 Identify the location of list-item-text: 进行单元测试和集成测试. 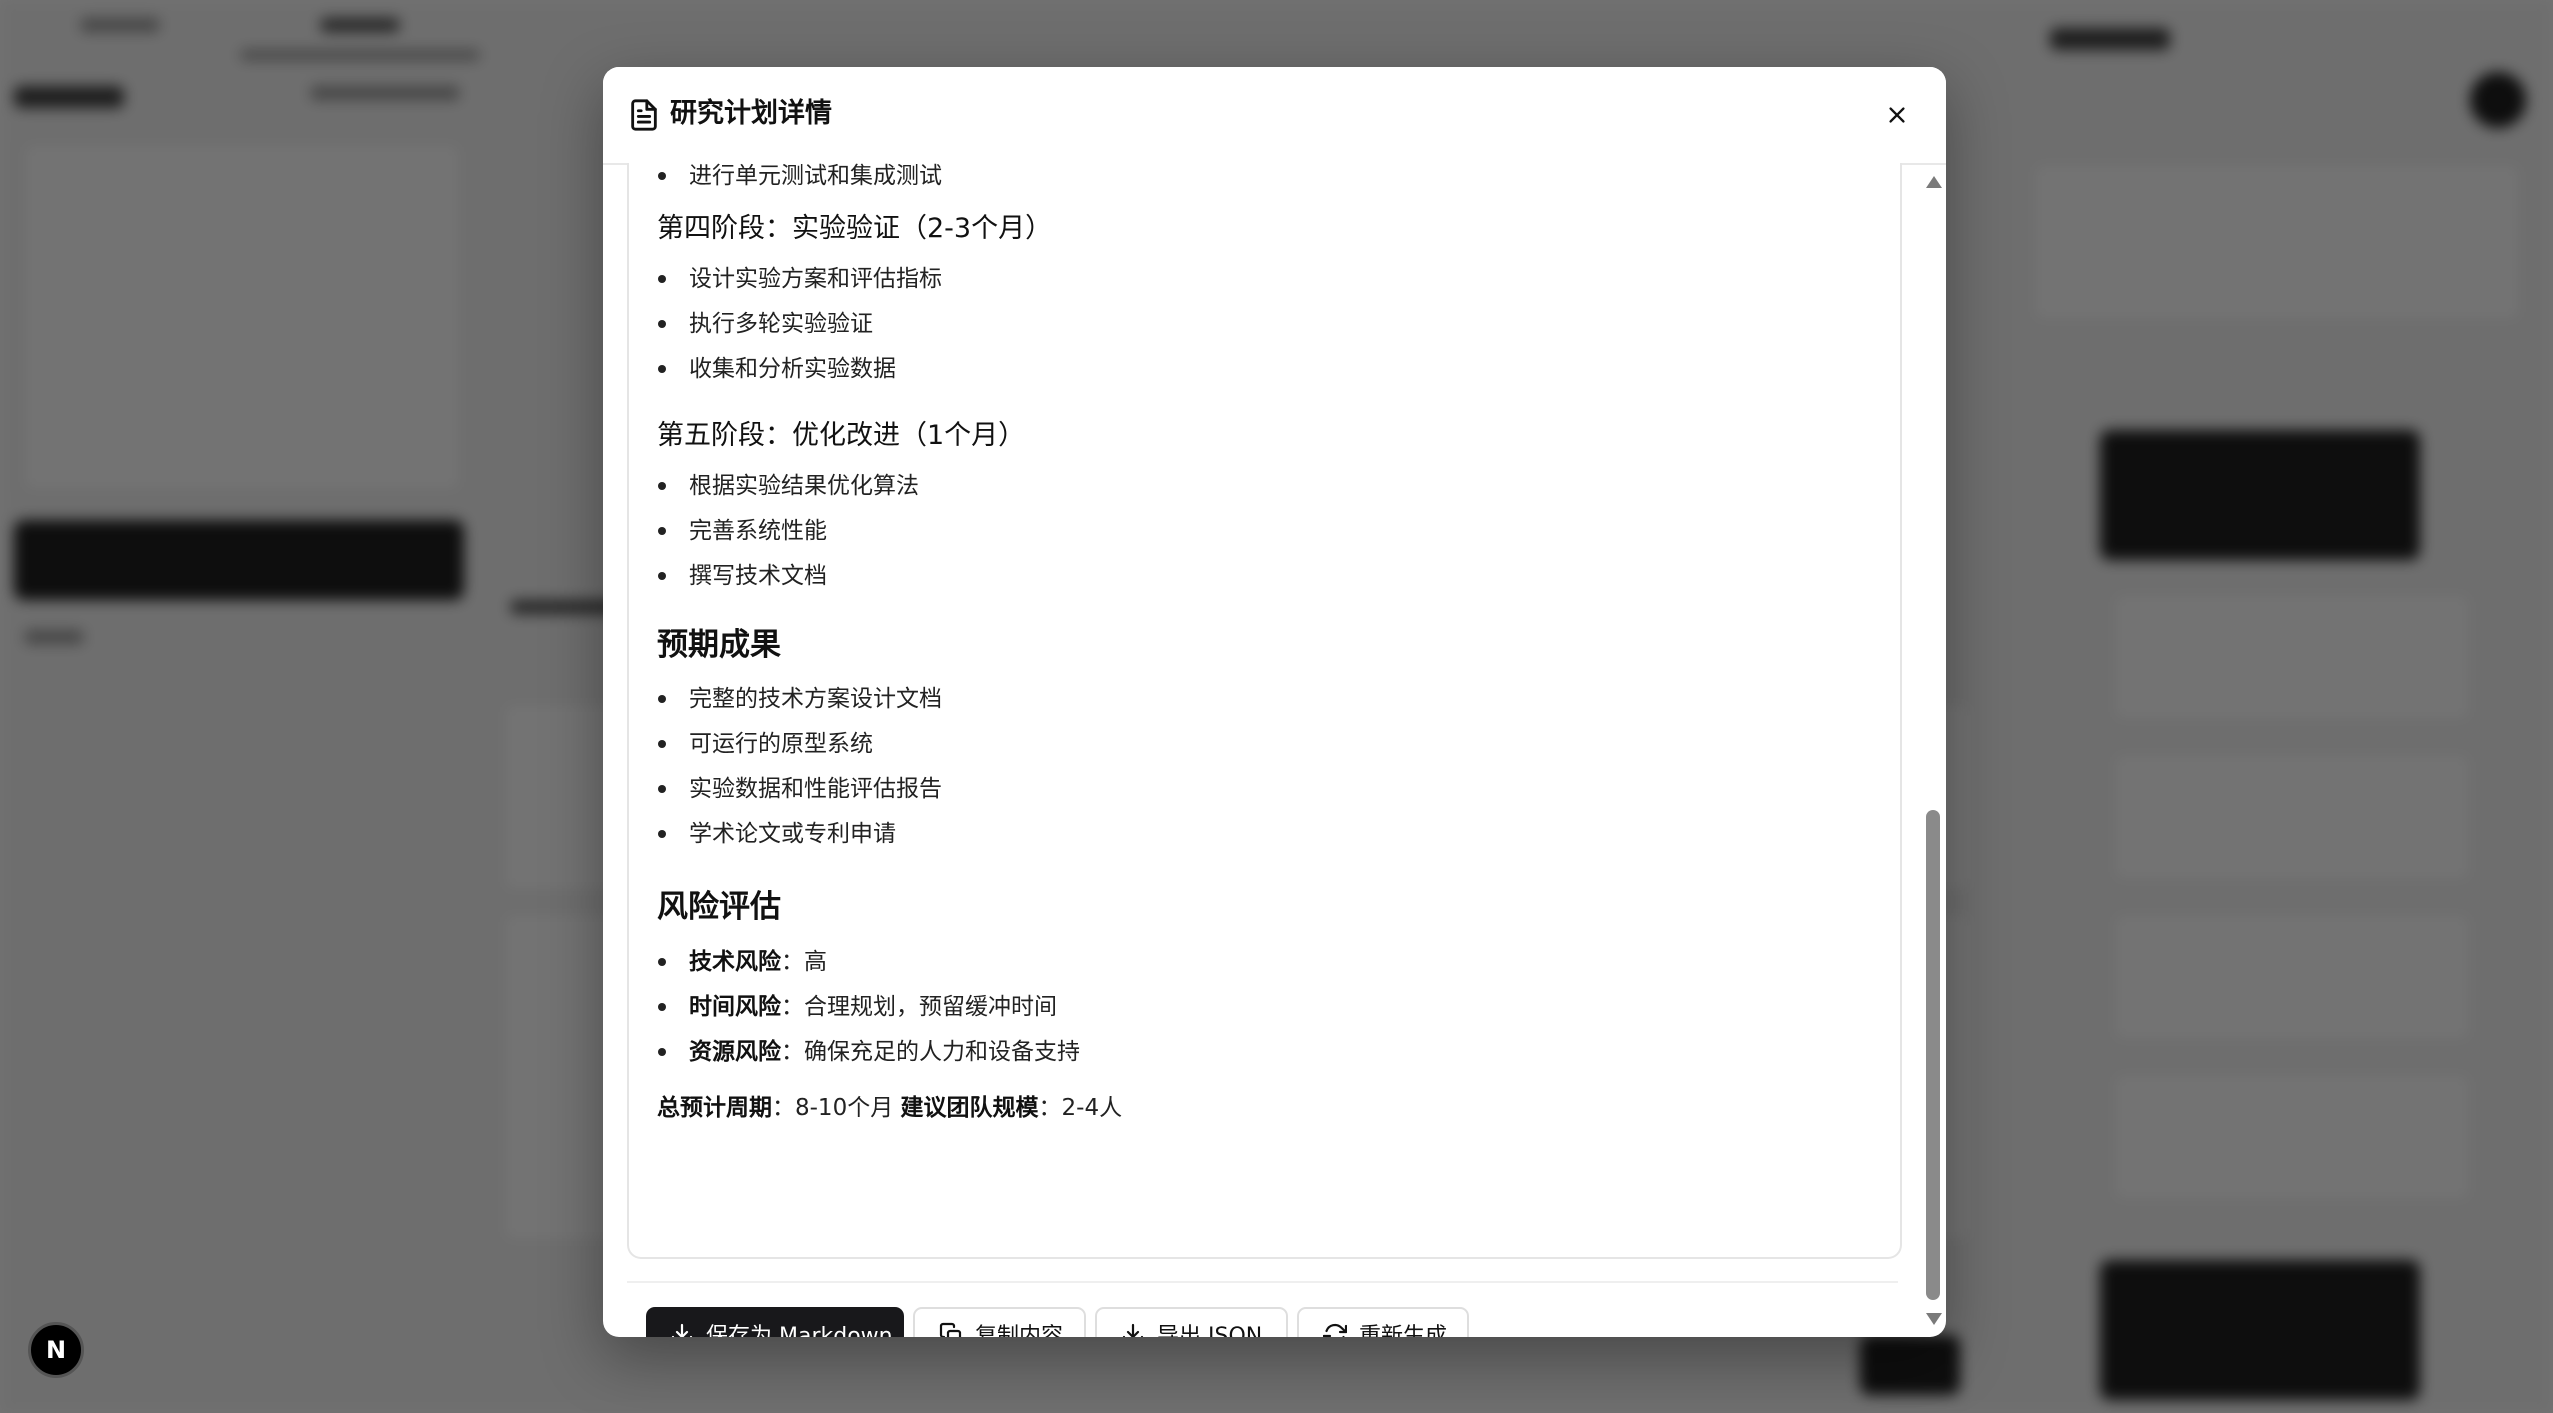
(815, 176).